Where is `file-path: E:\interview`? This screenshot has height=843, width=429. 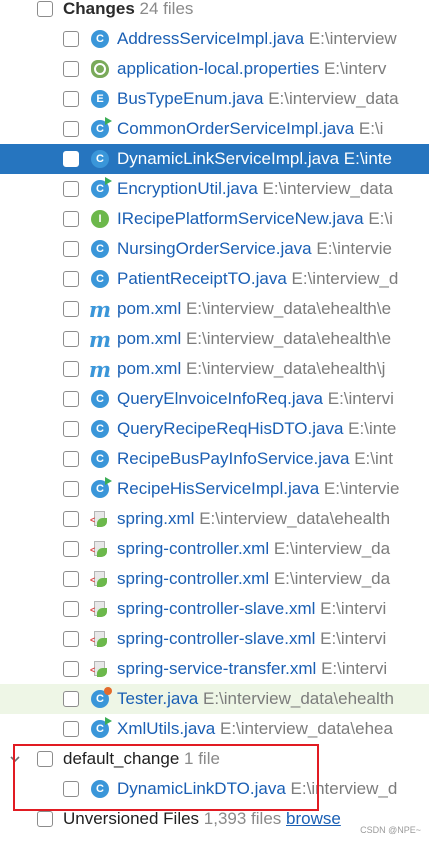 file-path: E:\interview is located at coordinates (352, 38).